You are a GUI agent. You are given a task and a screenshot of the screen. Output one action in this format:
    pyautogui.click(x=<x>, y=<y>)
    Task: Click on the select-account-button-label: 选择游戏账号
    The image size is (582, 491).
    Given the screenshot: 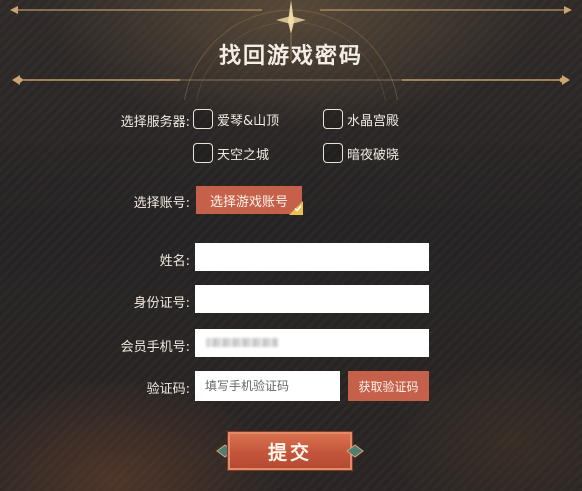 What is the action you would take?
    pyautogui.click(x=248, y=202)
    